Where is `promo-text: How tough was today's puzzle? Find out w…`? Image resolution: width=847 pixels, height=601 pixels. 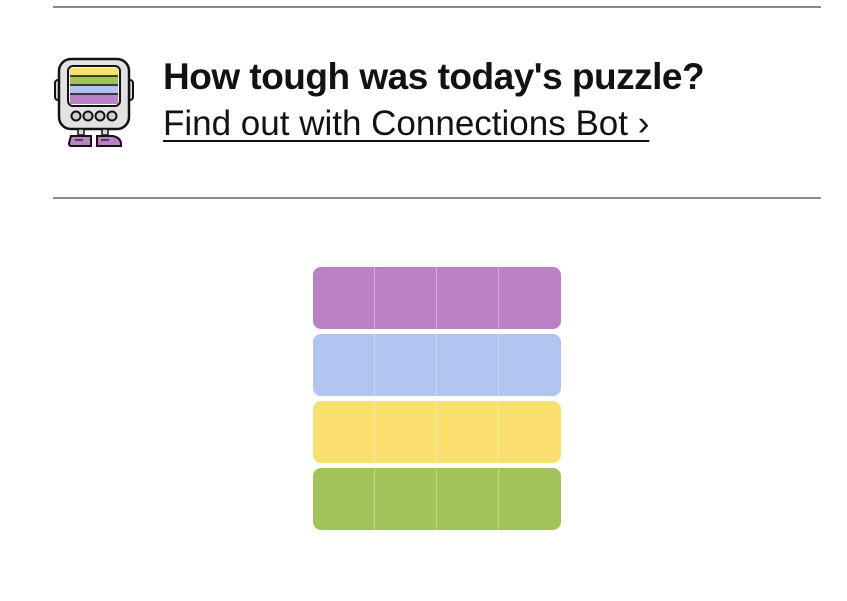
promo-text: How tough was today's puzzle? Find out w… is located at coordinates (434, 100).